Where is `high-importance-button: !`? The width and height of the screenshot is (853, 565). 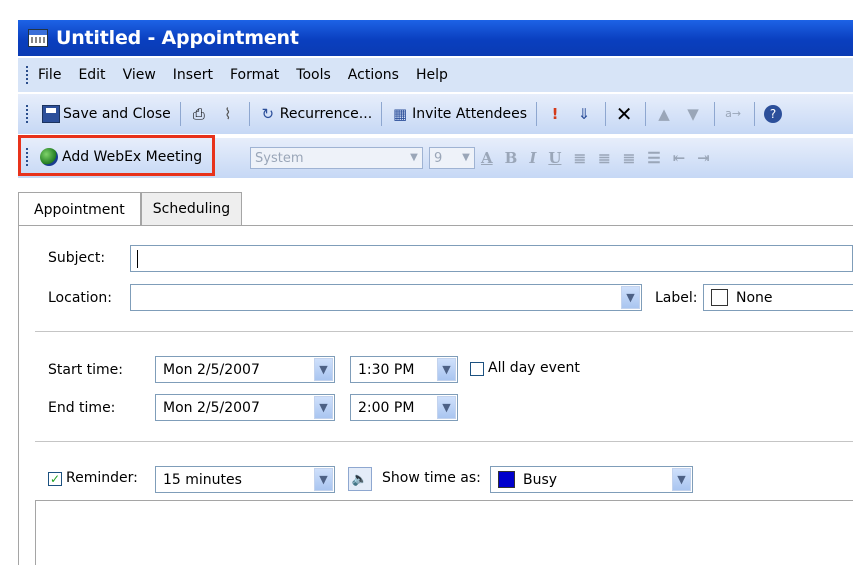
high-importance-button: ! is located at coordinates (556, 114).